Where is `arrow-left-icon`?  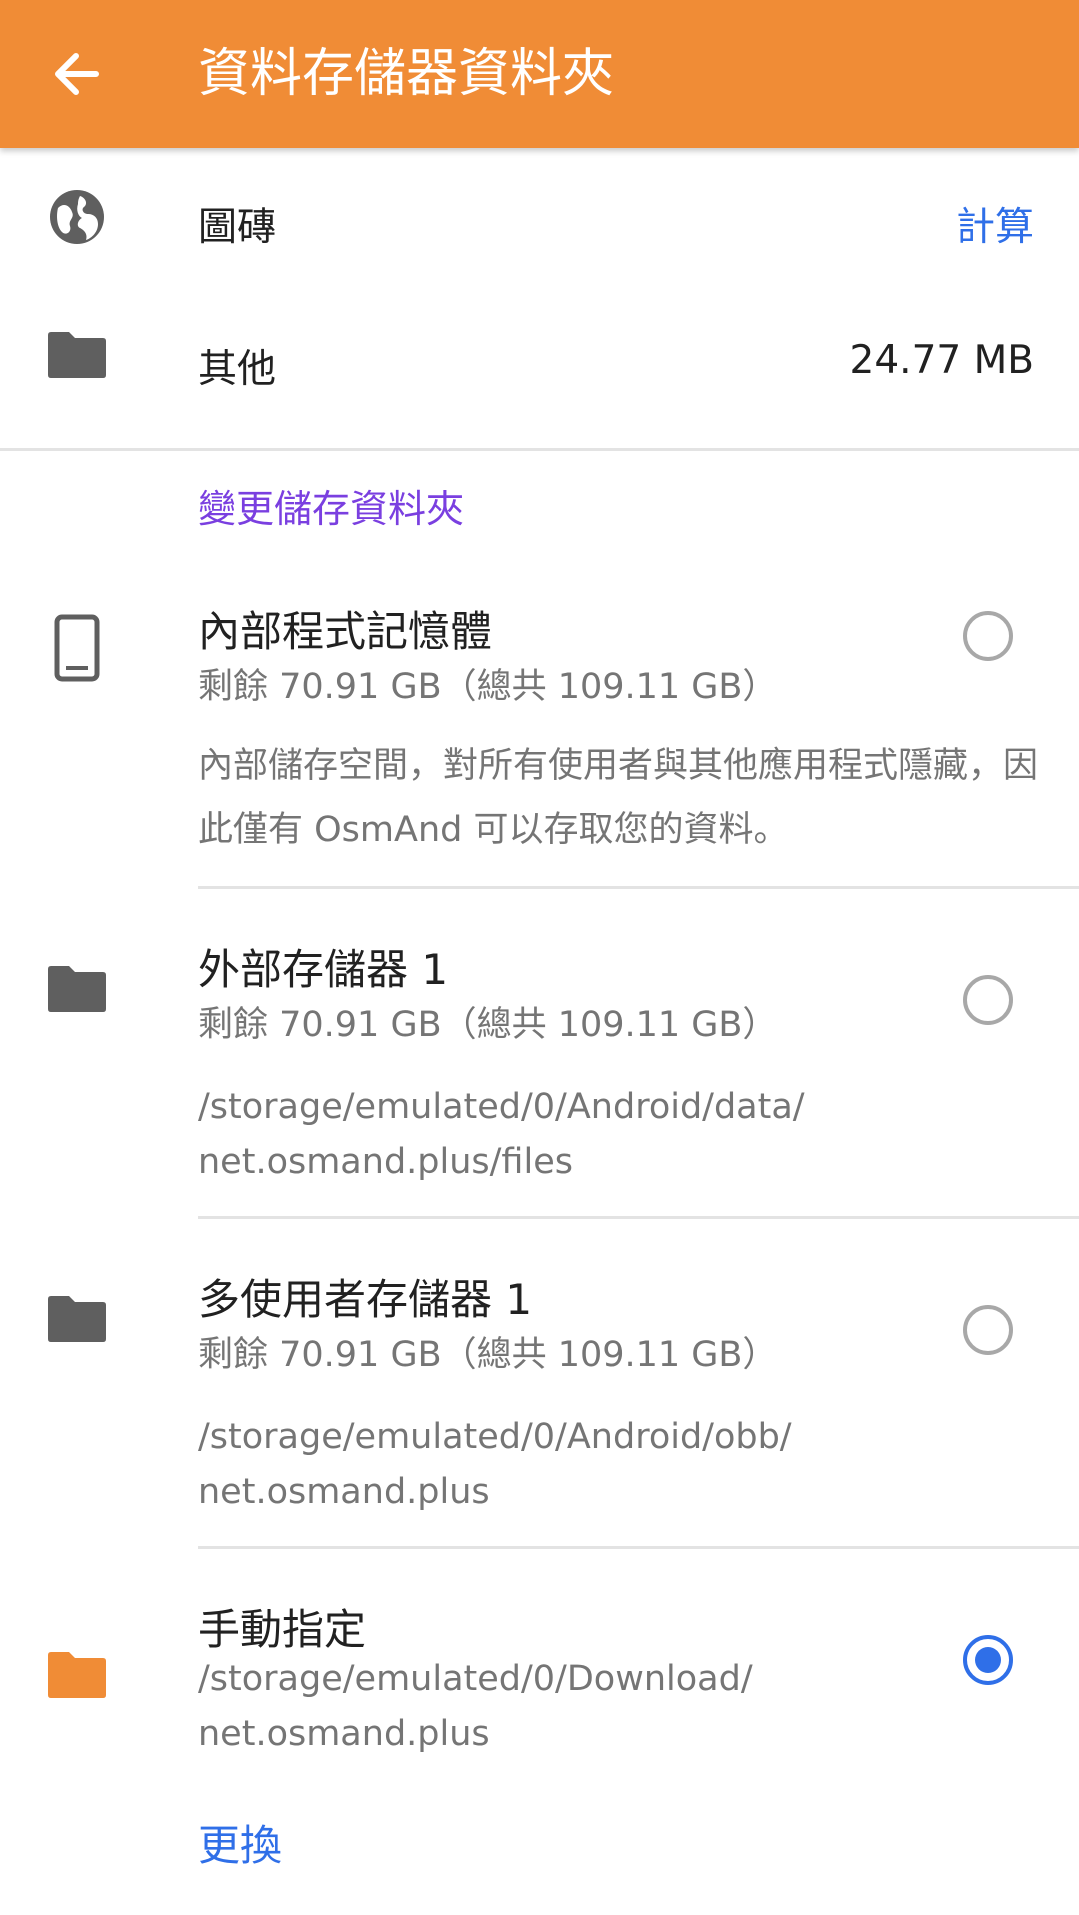
arrow-left-icon is located at coordinates (77, 74).